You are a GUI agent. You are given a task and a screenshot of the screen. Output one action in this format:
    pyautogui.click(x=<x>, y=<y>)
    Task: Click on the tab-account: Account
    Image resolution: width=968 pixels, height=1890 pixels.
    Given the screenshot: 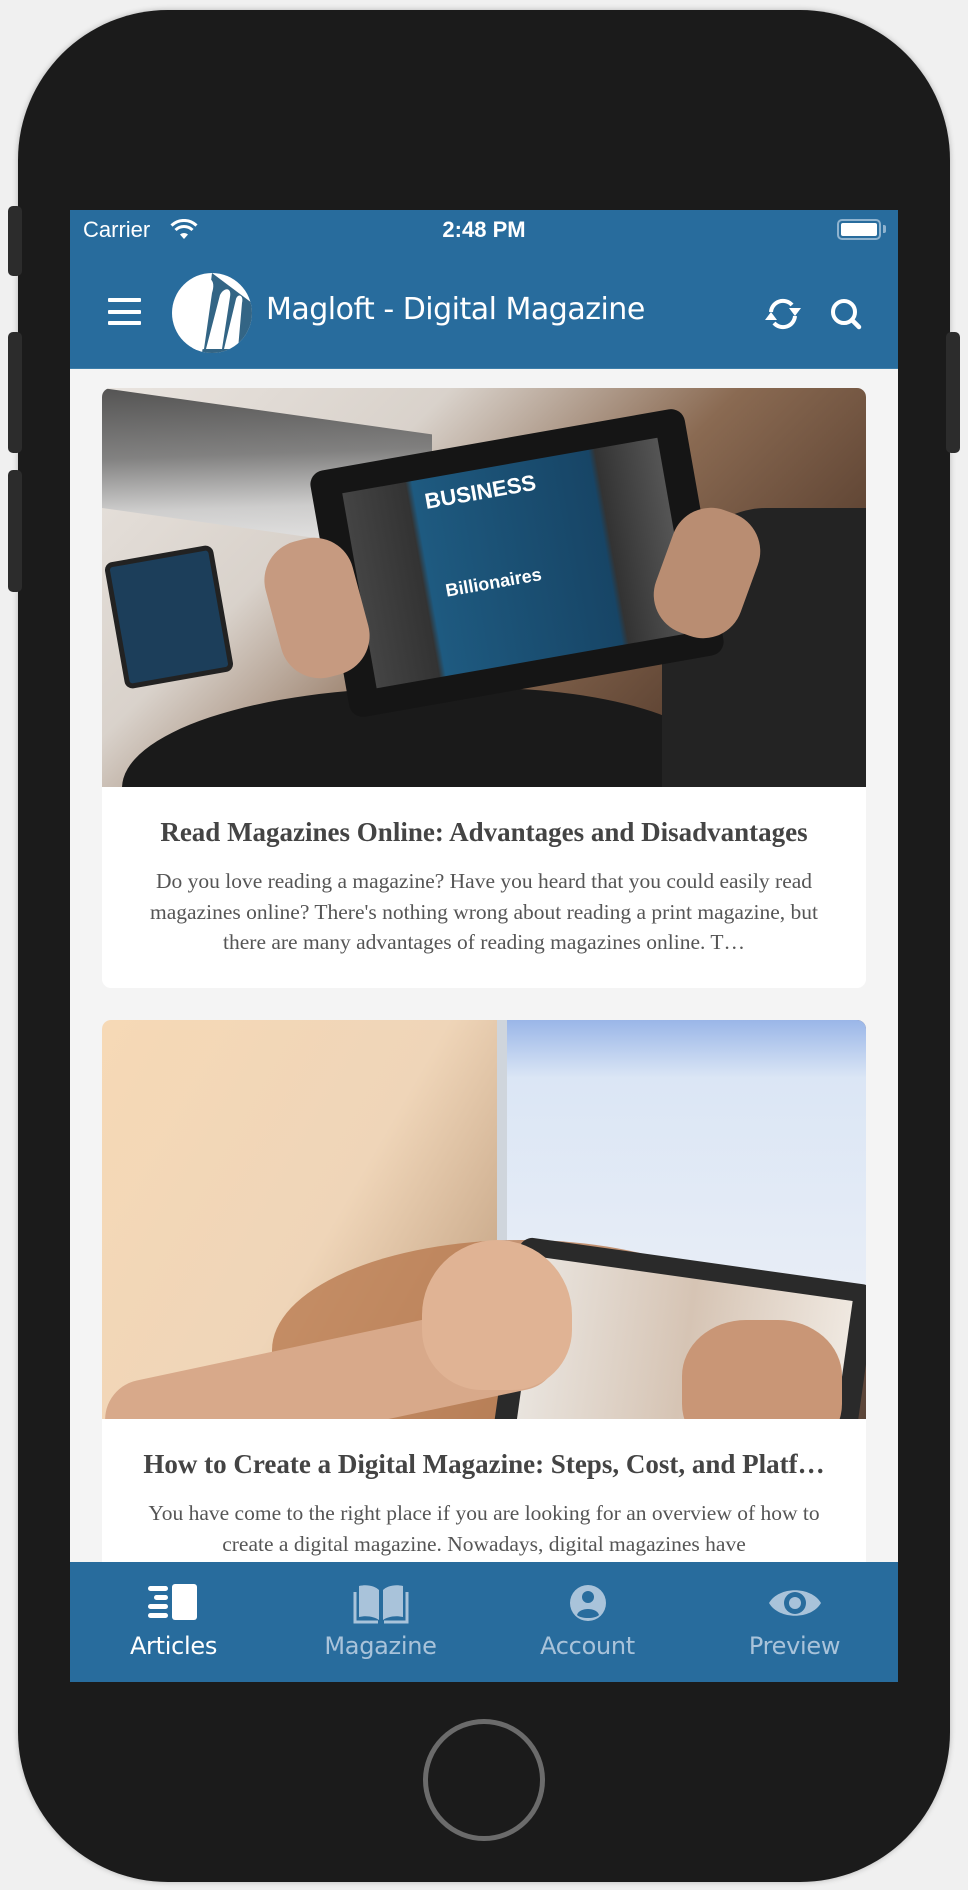 What is the action you would take?
    pyautogui.click(x=587, y=1622)
    